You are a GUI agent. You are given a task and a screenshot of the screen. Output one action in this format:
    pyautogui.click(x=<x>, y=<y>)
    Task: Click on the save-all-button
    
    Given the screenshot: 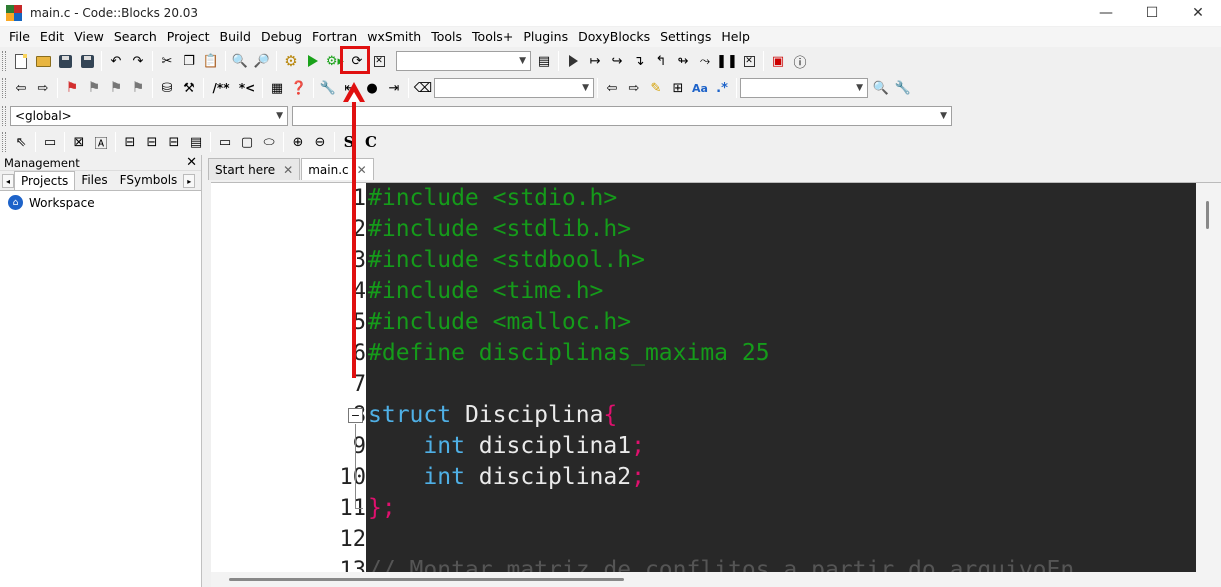 What is the action you would take?
    pyautogui.click(x=87, y=61)
    